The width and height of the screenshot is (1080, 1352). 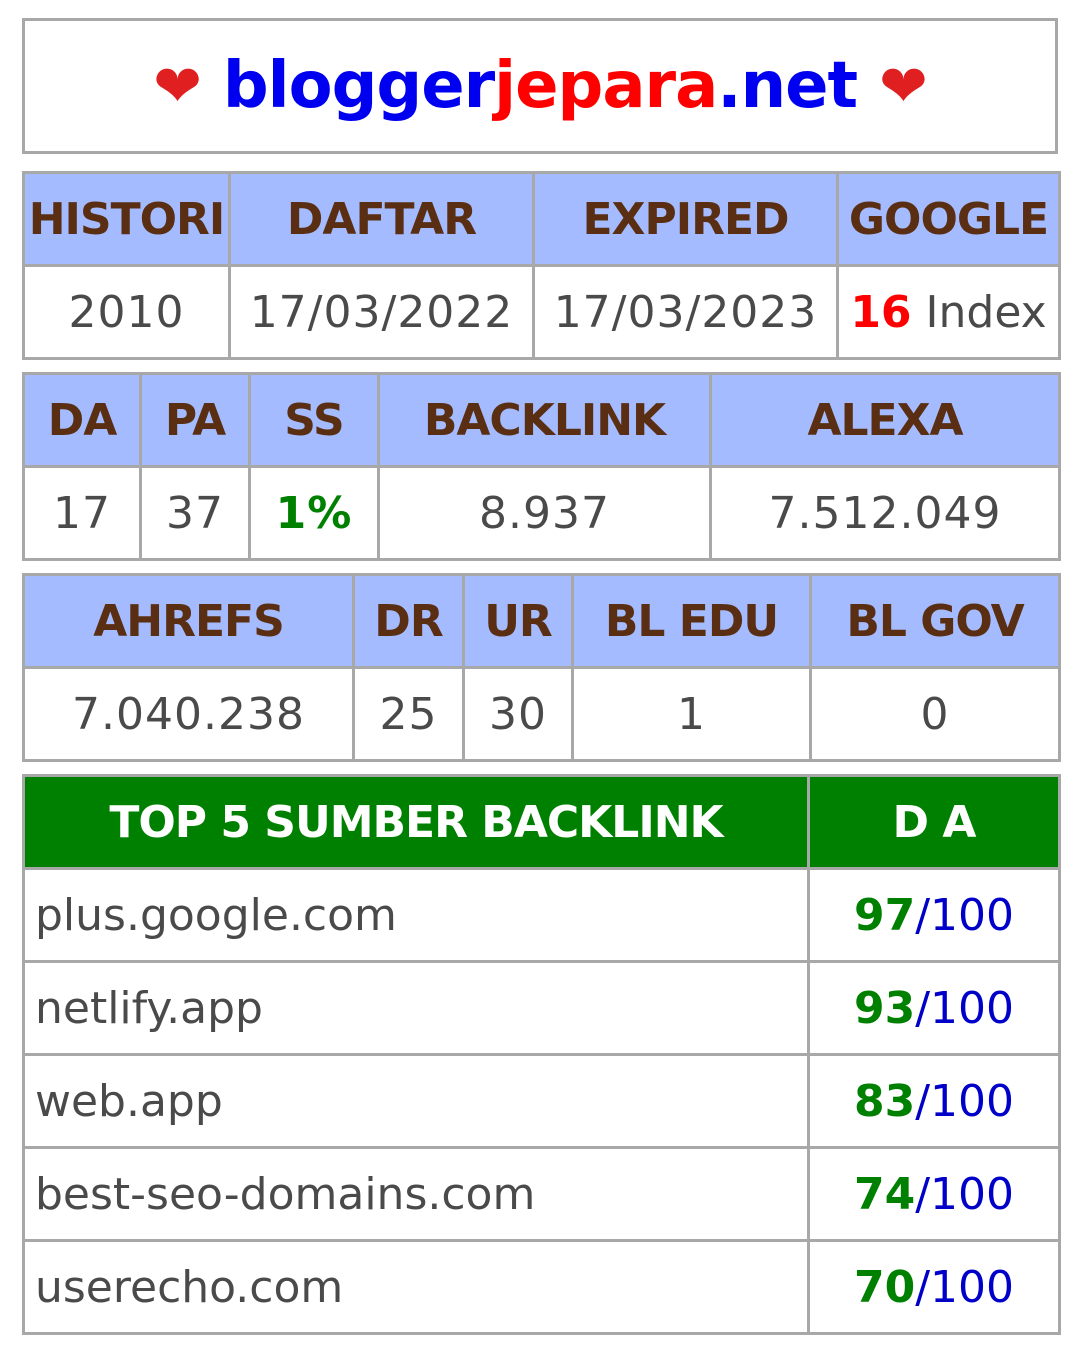 I want to click on backlink-da: 97/100, so click(x=934, y=915).